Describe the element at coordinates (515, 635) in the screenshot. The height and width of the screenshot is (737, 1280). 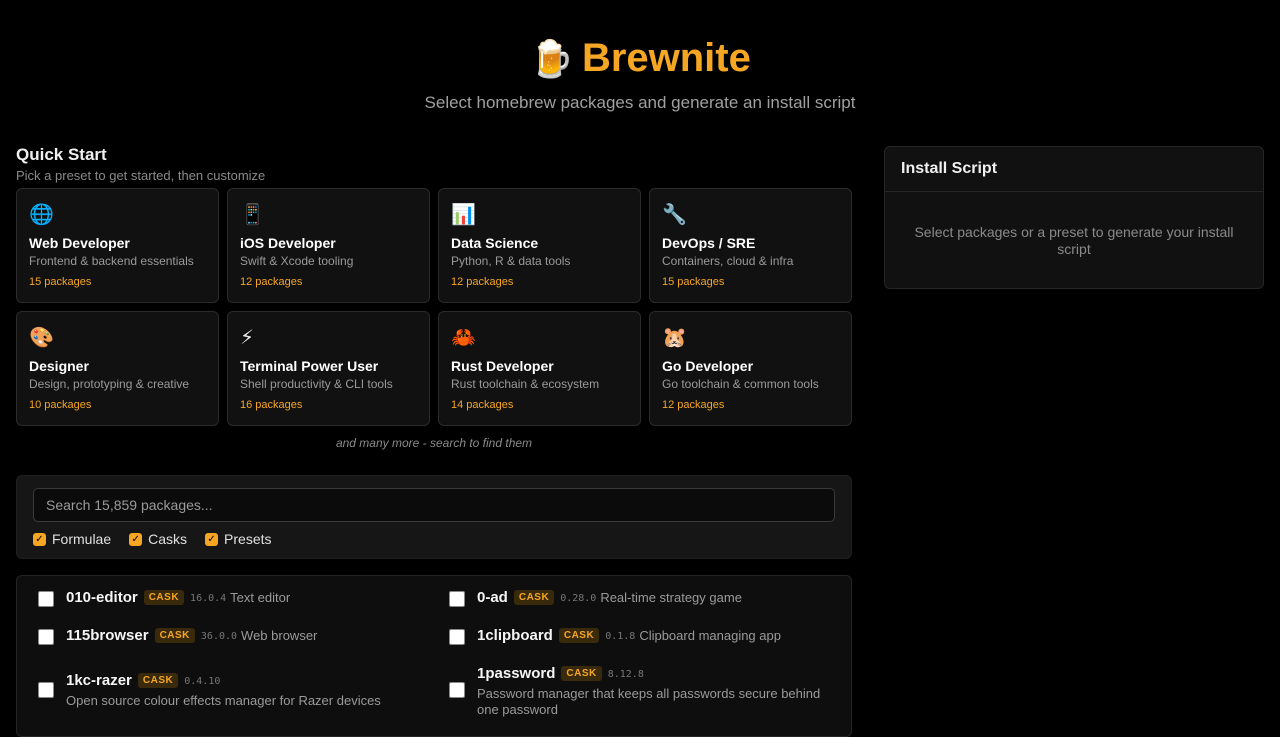
I see `package-name: 1clipboard` at that location.